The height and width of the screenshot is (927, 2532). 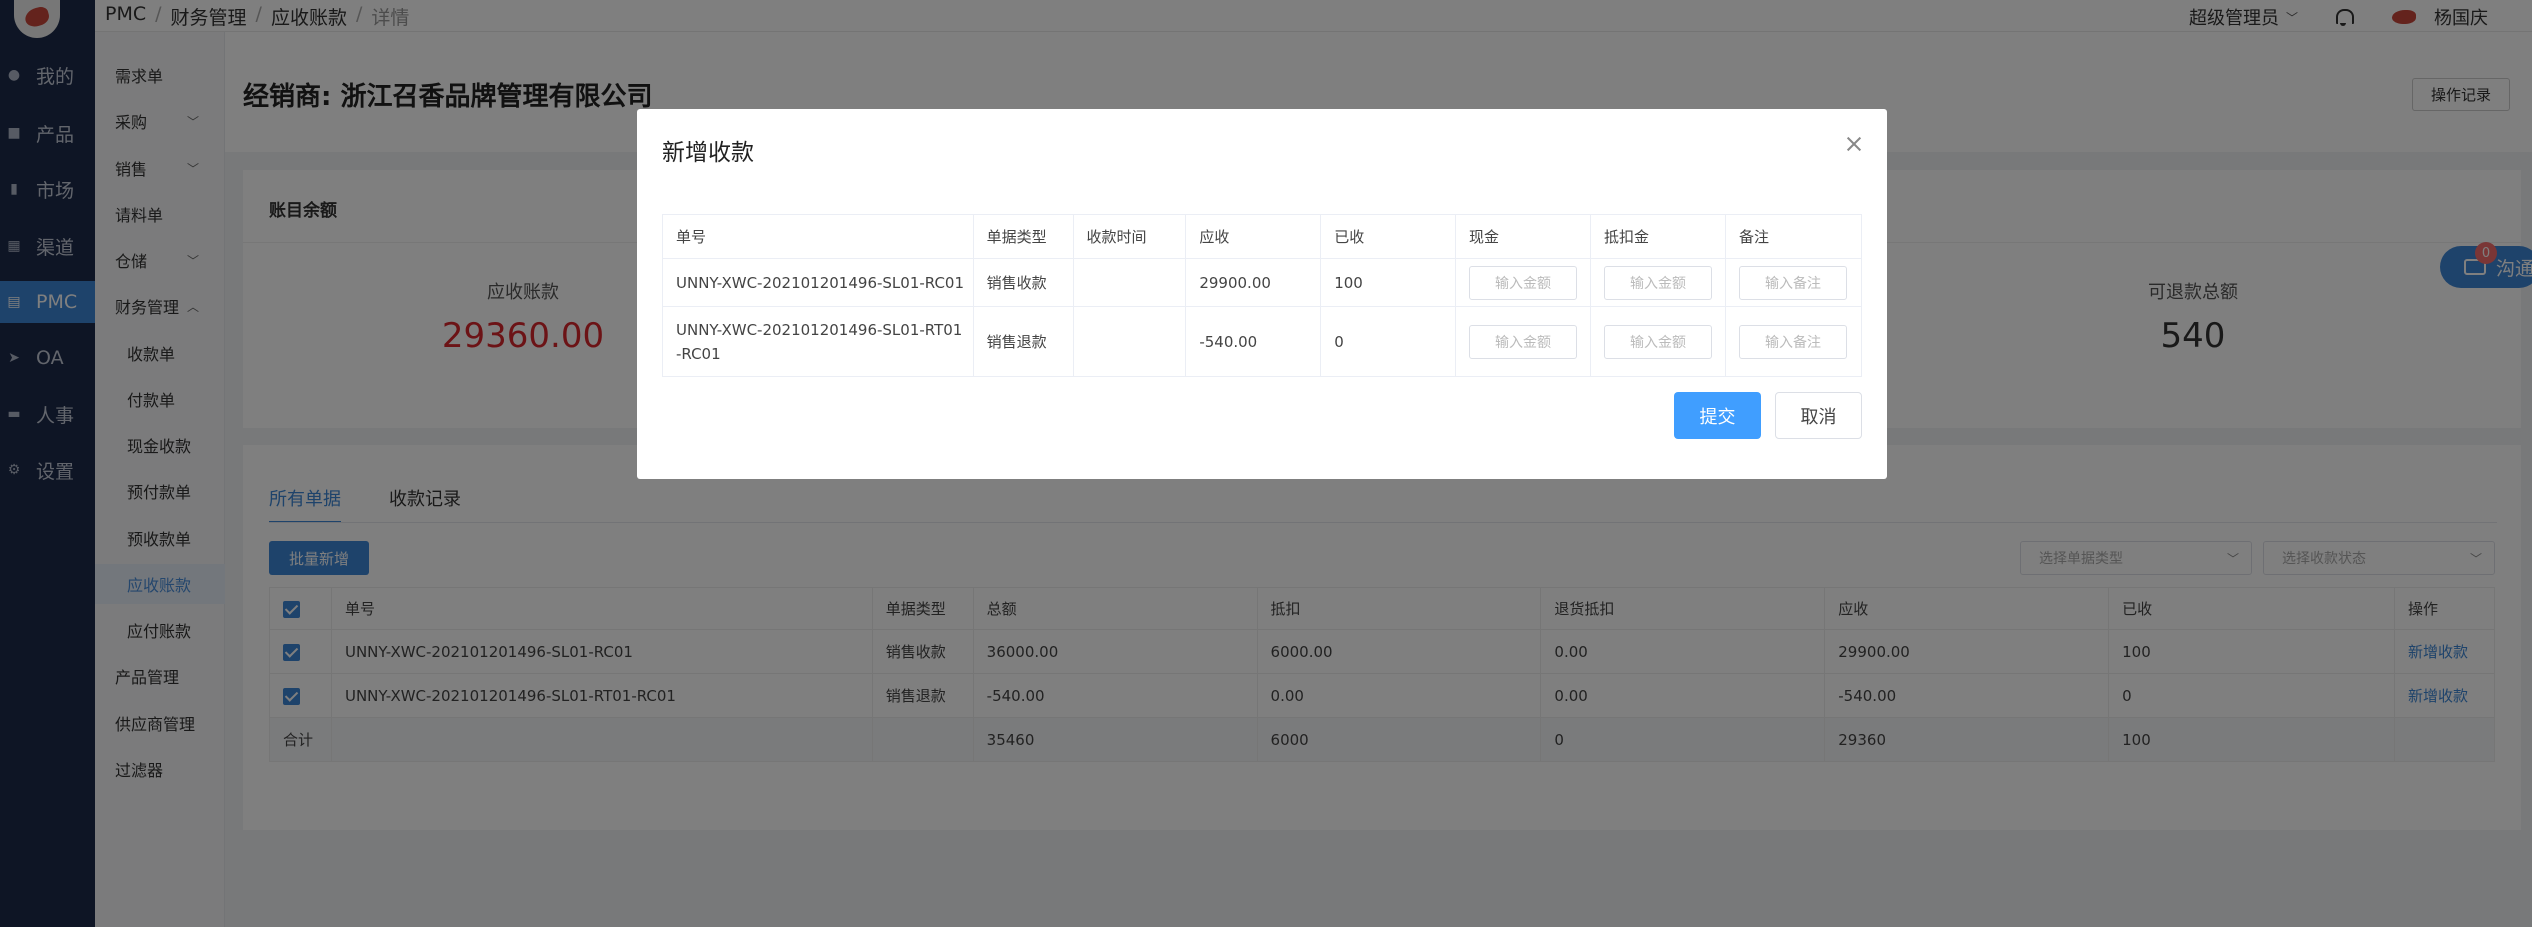 What do you see at coordinates (1023, 236) in the screenshot?
I see `column-header: 单据类型` at bounding box center [1023, 236].